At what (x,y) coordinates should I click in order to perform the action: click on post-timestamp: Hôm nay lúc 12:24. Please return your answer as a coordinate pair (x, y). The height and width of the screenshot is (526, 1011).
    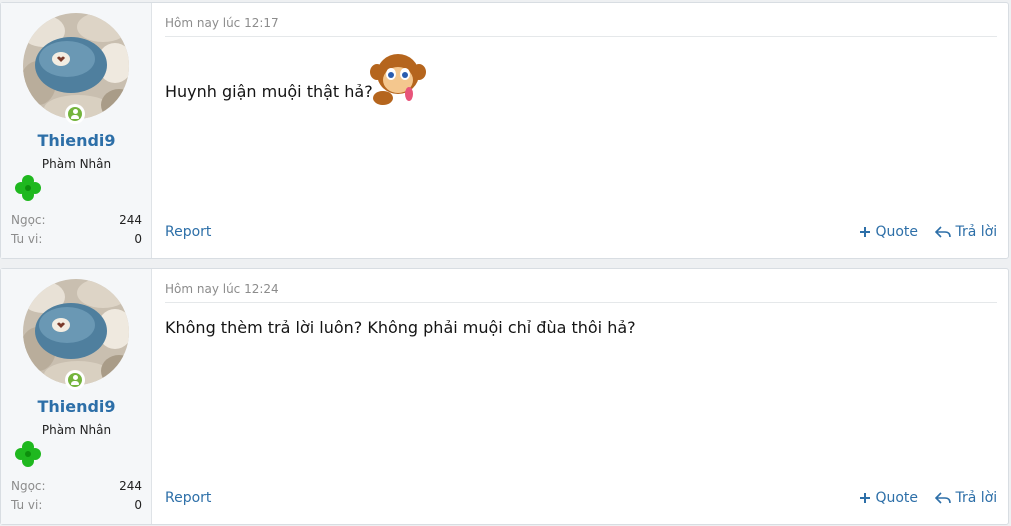
    Looking at the image, I should click on (222, 289).